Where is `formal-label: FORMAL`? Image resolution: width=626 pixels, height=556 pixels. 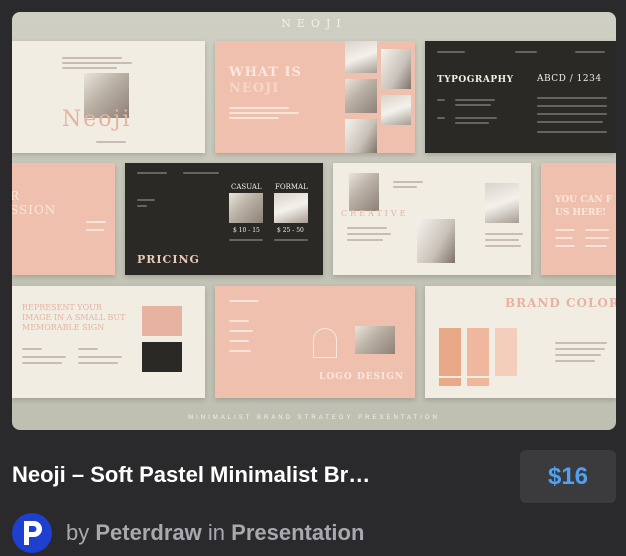
formal-label: FORMAL is located at coordinates (291, 187).